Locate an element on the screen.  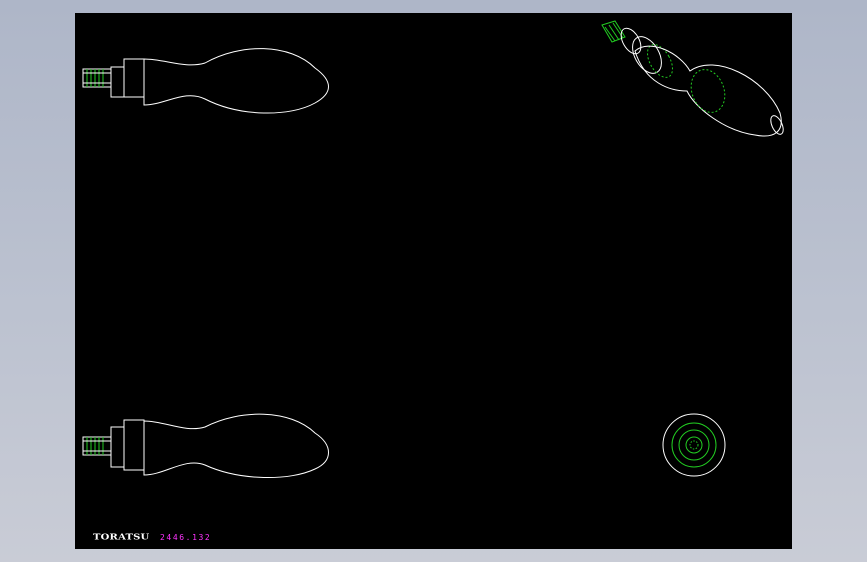
bottom-view-handle is located at coordinates (205, 446).